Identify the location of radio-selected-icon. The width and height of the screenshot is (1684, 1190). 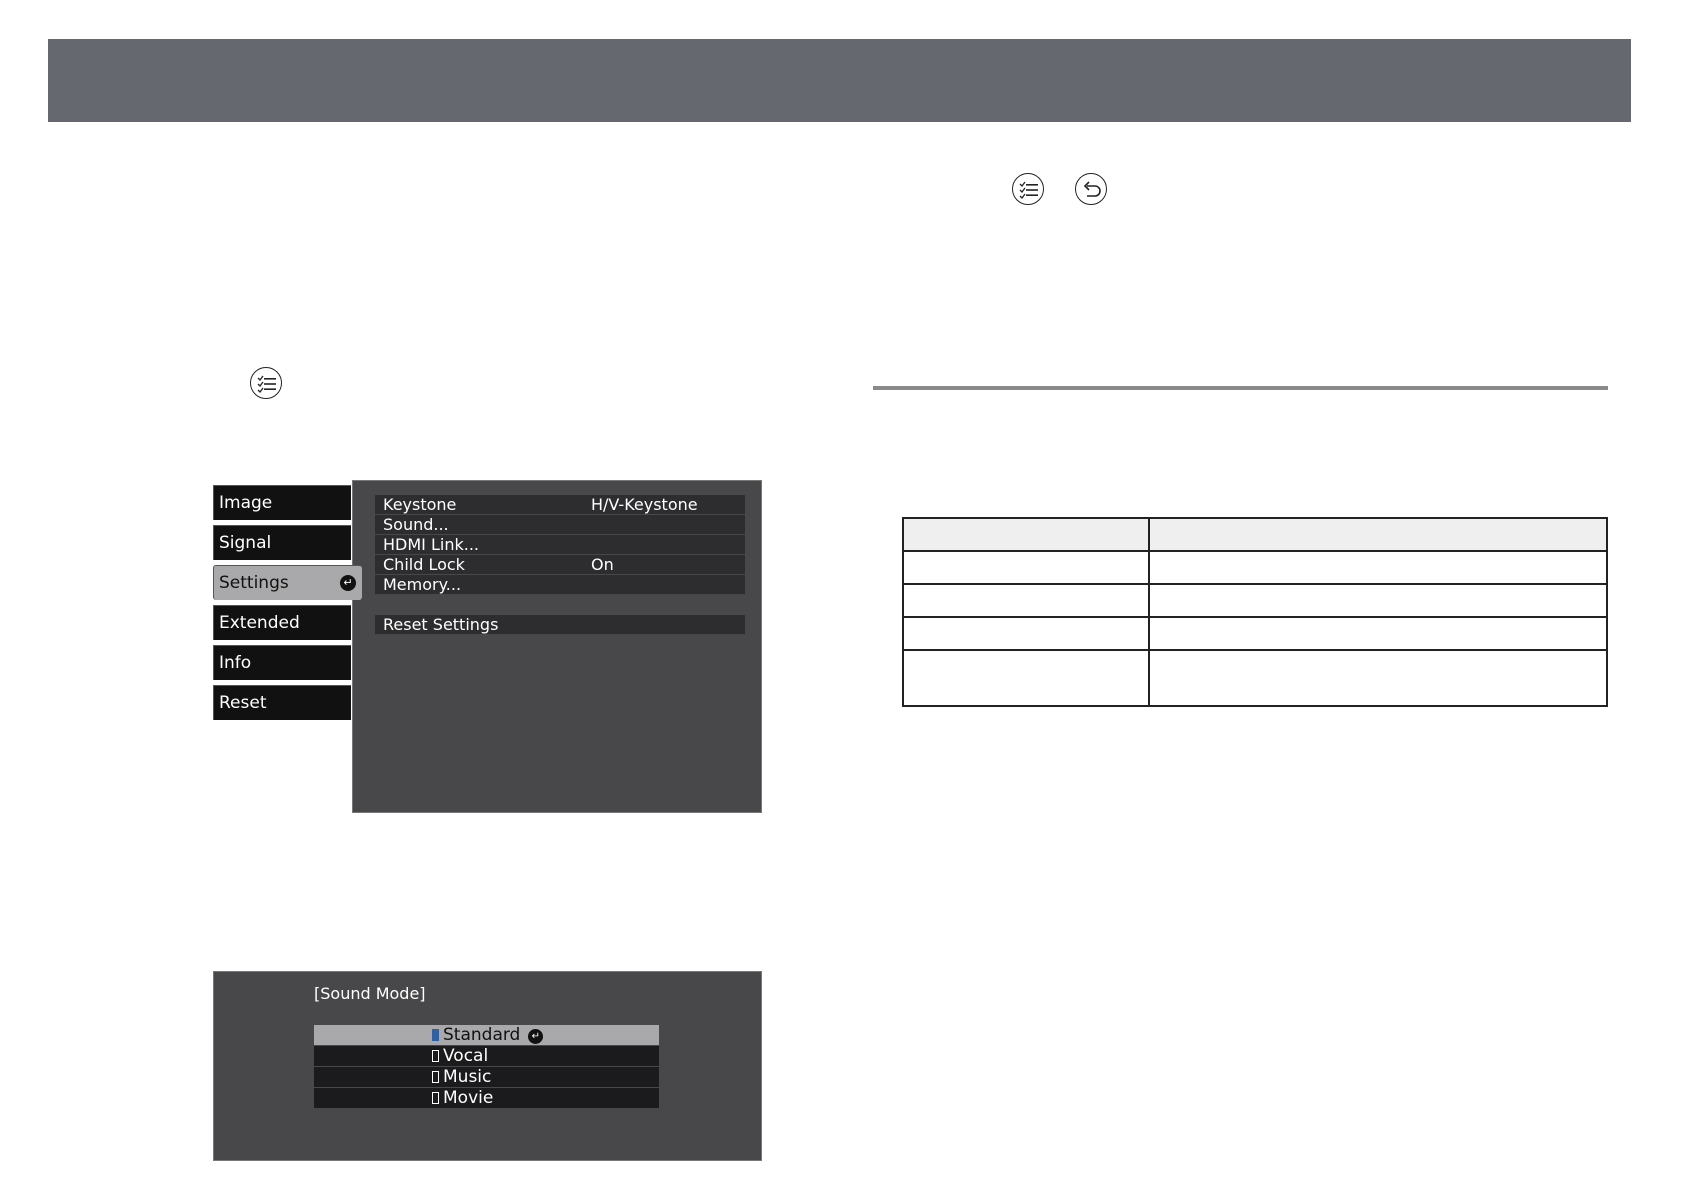
(435, 1035).